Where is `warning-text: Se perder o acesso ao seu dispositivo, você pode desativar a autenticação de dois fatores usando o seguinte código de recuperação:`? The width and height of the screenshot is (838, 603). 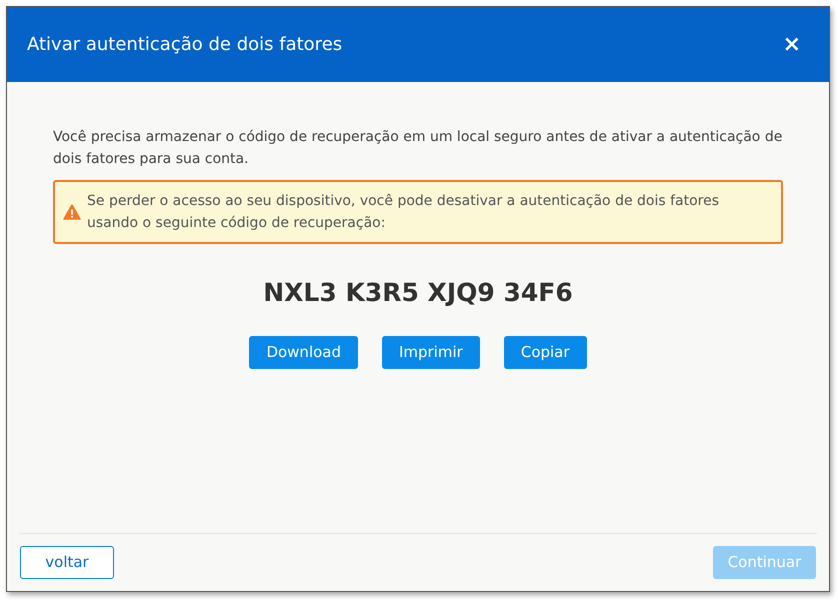
warning-text: Se perder o acesso ao seu dispositivo, você pode desativar a autenticação de dois fatores usando o seguinte código de recuperação: is located at coordinates (403, 212).